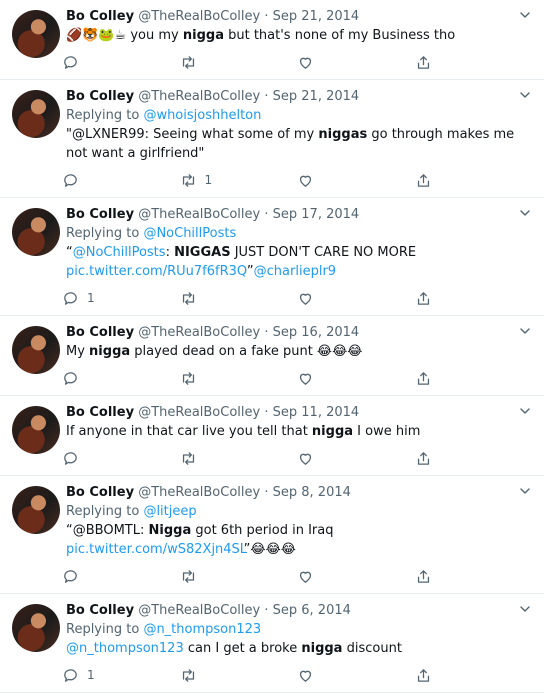 The width and height of the screenshot is (544, 700). I want to click on emoji: 😂😂😂, so click(339, 351).